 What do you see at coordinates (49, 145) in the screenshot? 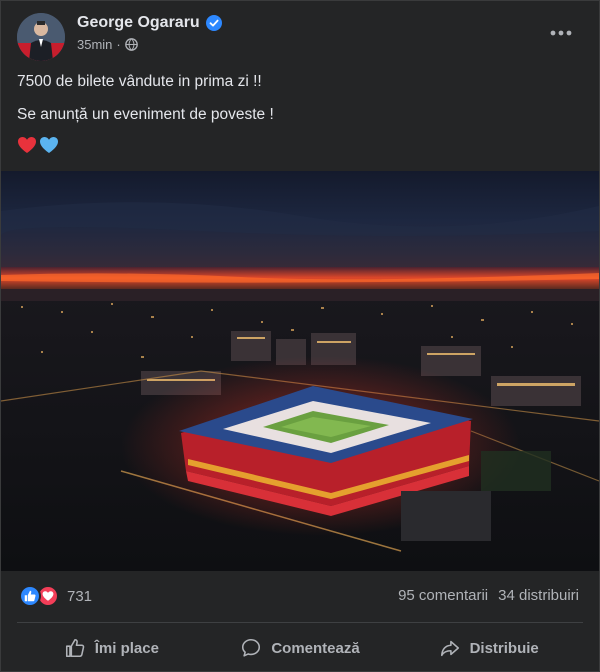
I see `blue-heart-icon` at bounding box center [49, 145].